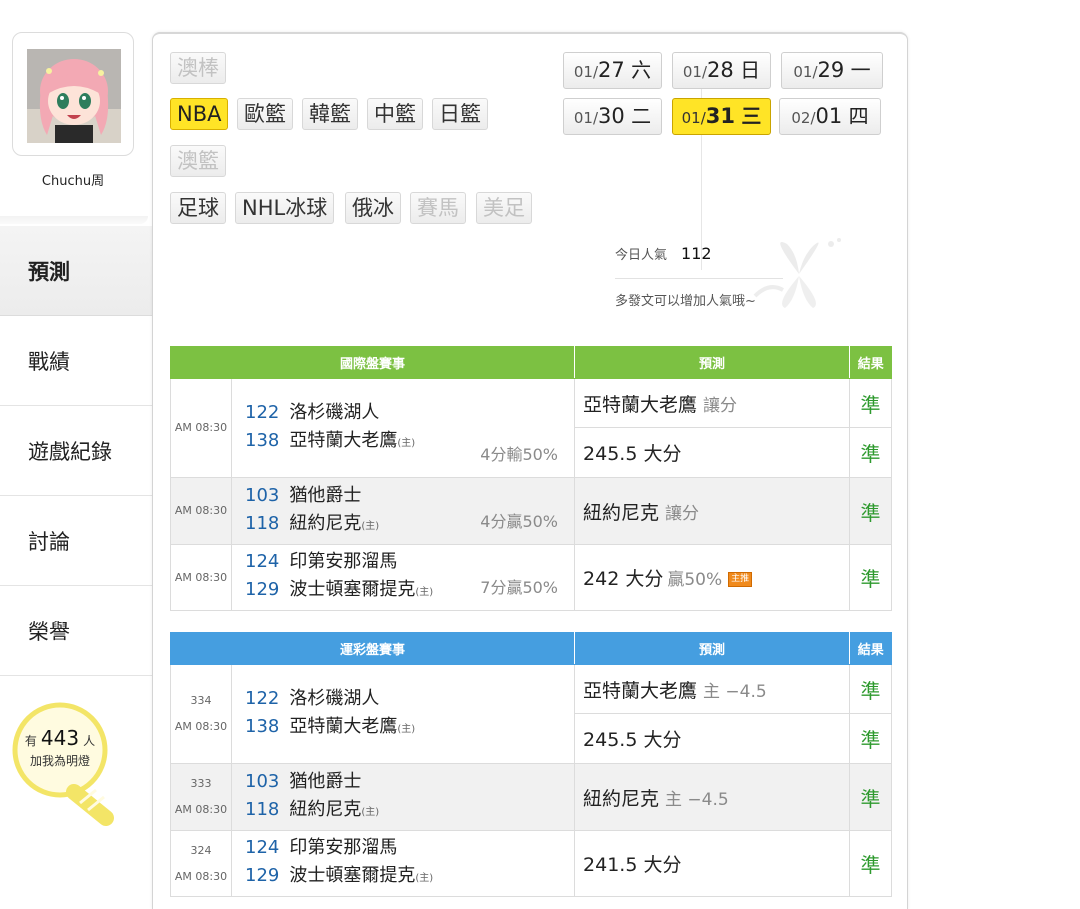  Describe the element at coordinates (73, 179) in the screenshot. I see `username: Chuchu周` at that location.